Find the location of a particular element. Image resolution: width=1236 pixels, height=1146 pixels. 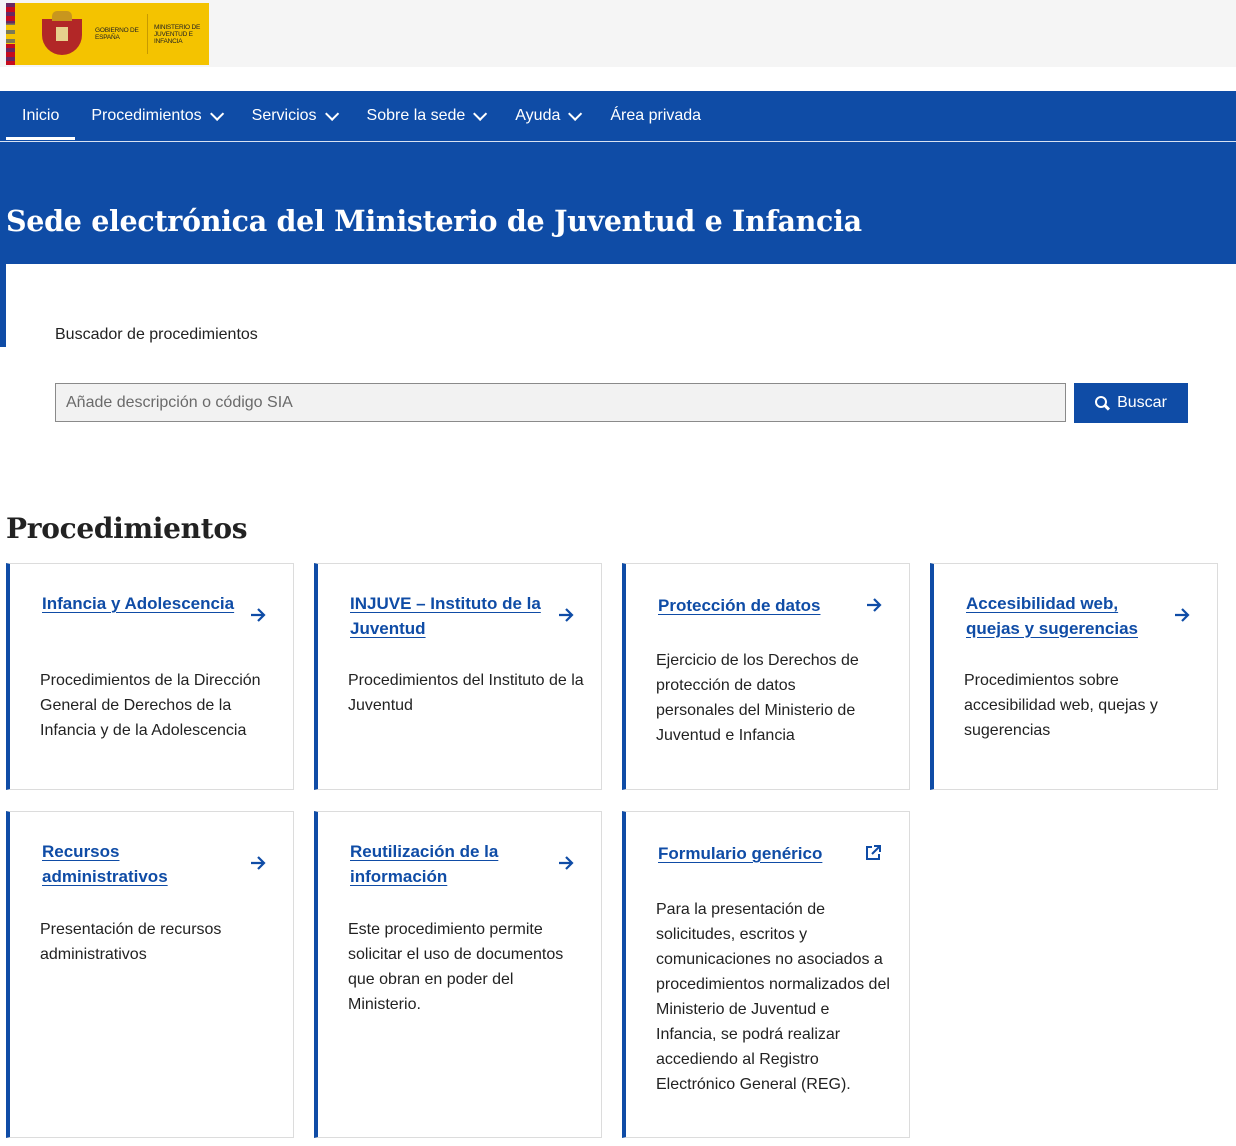

nav-item-label: Área privada is located at coordinates (656, 115).